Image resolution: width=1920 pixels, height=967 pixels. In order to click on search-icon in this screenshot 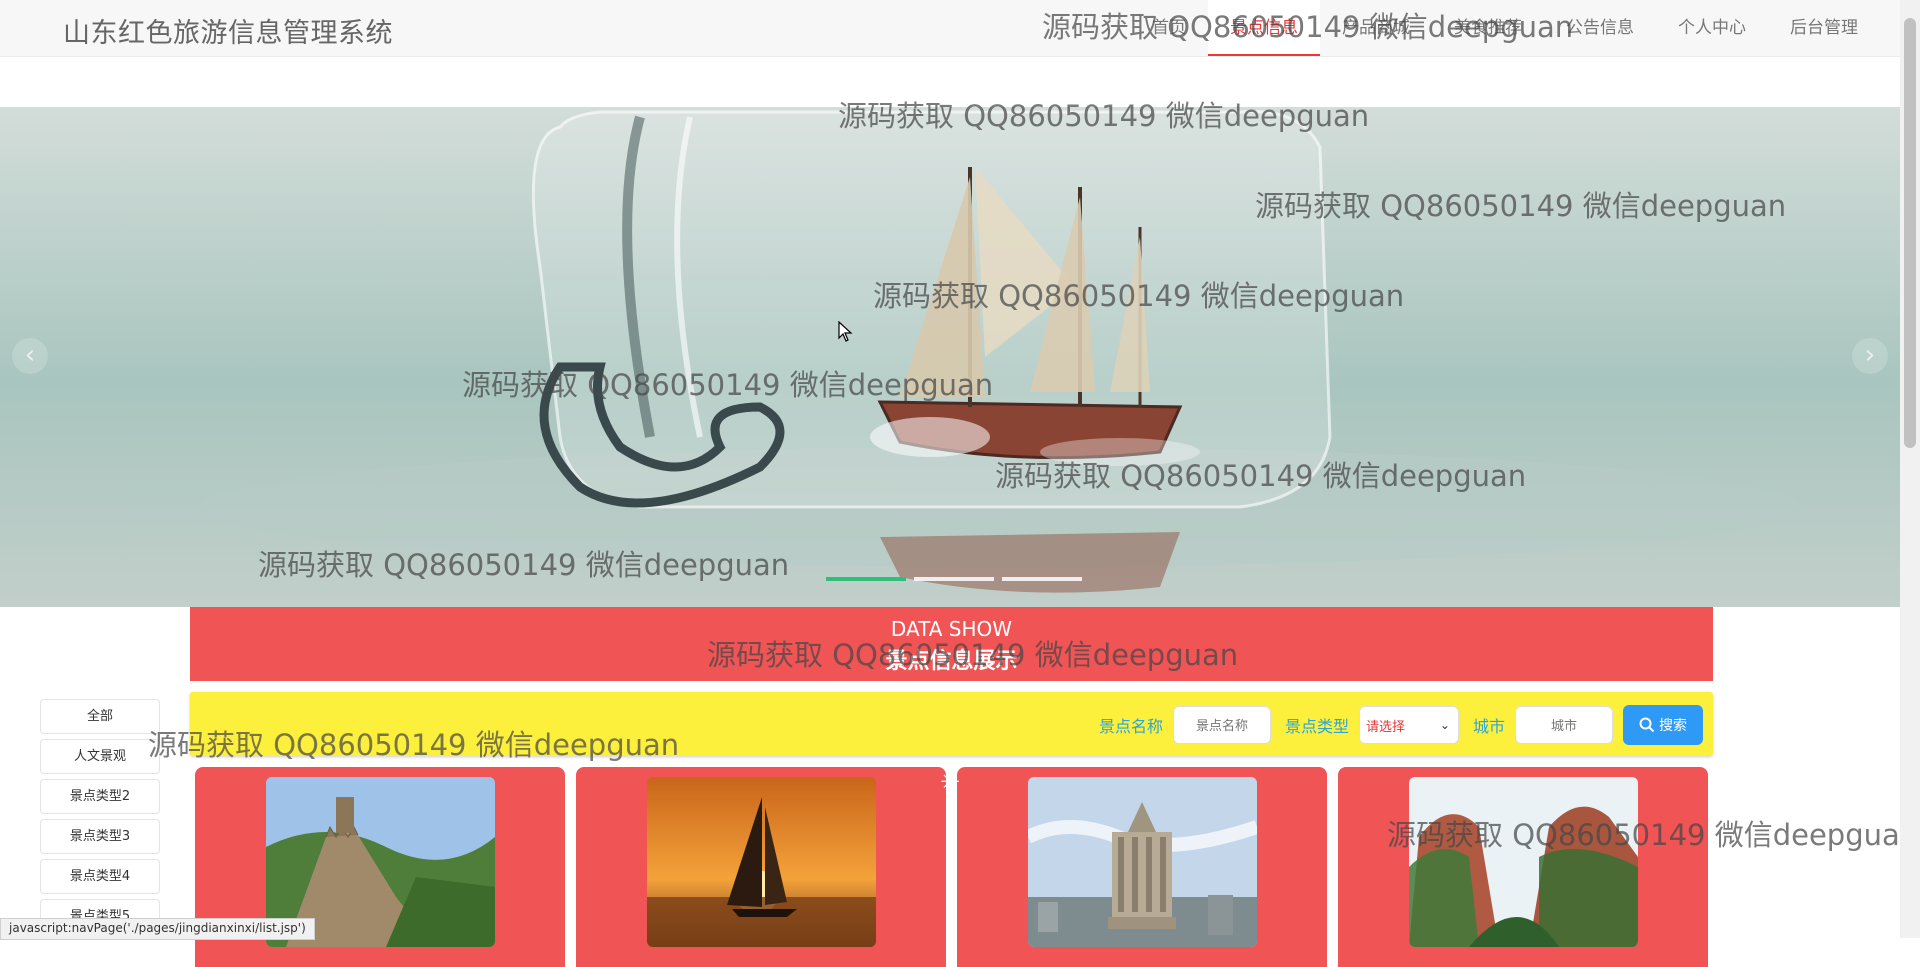, I will do `click(1647, 725)`.